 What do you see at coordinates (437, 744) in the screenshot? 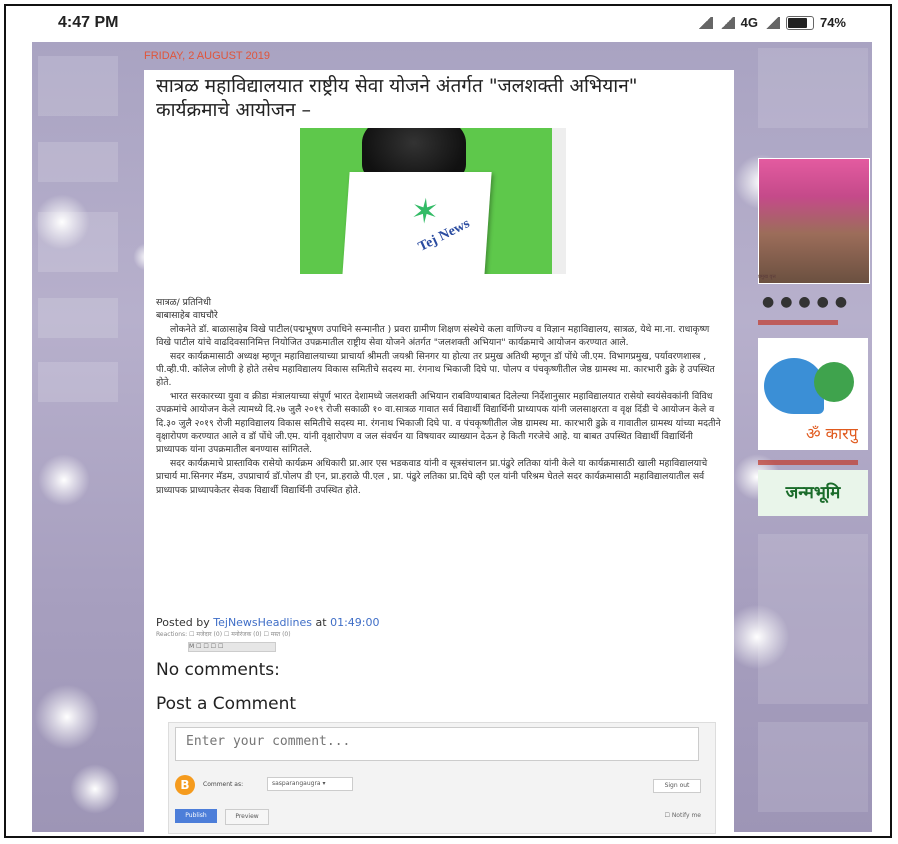
I see `comment-input` at bounding box center [437, 744].